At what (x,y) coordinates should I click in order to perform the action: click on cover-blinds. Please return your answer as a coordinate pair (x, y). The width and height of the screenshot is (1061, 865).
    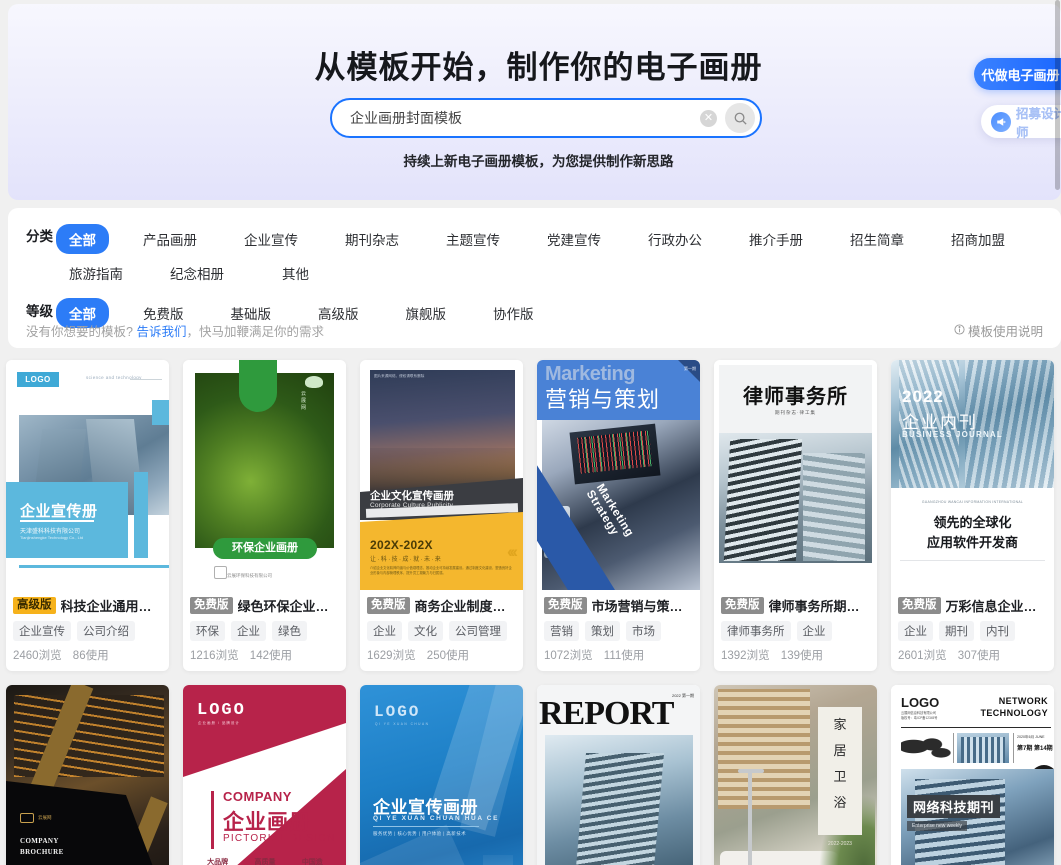
    Looking at the image, I should click on (764, 749).